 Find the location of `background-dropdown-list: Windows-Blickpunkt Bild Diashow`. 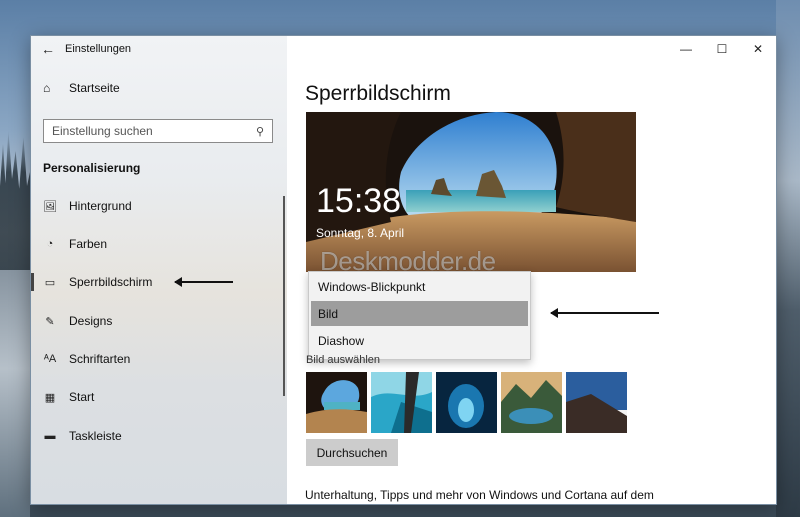

background-dropdown-list: Windows-Blickpunkt Bild Diashow is located at coordinates (419, 315).